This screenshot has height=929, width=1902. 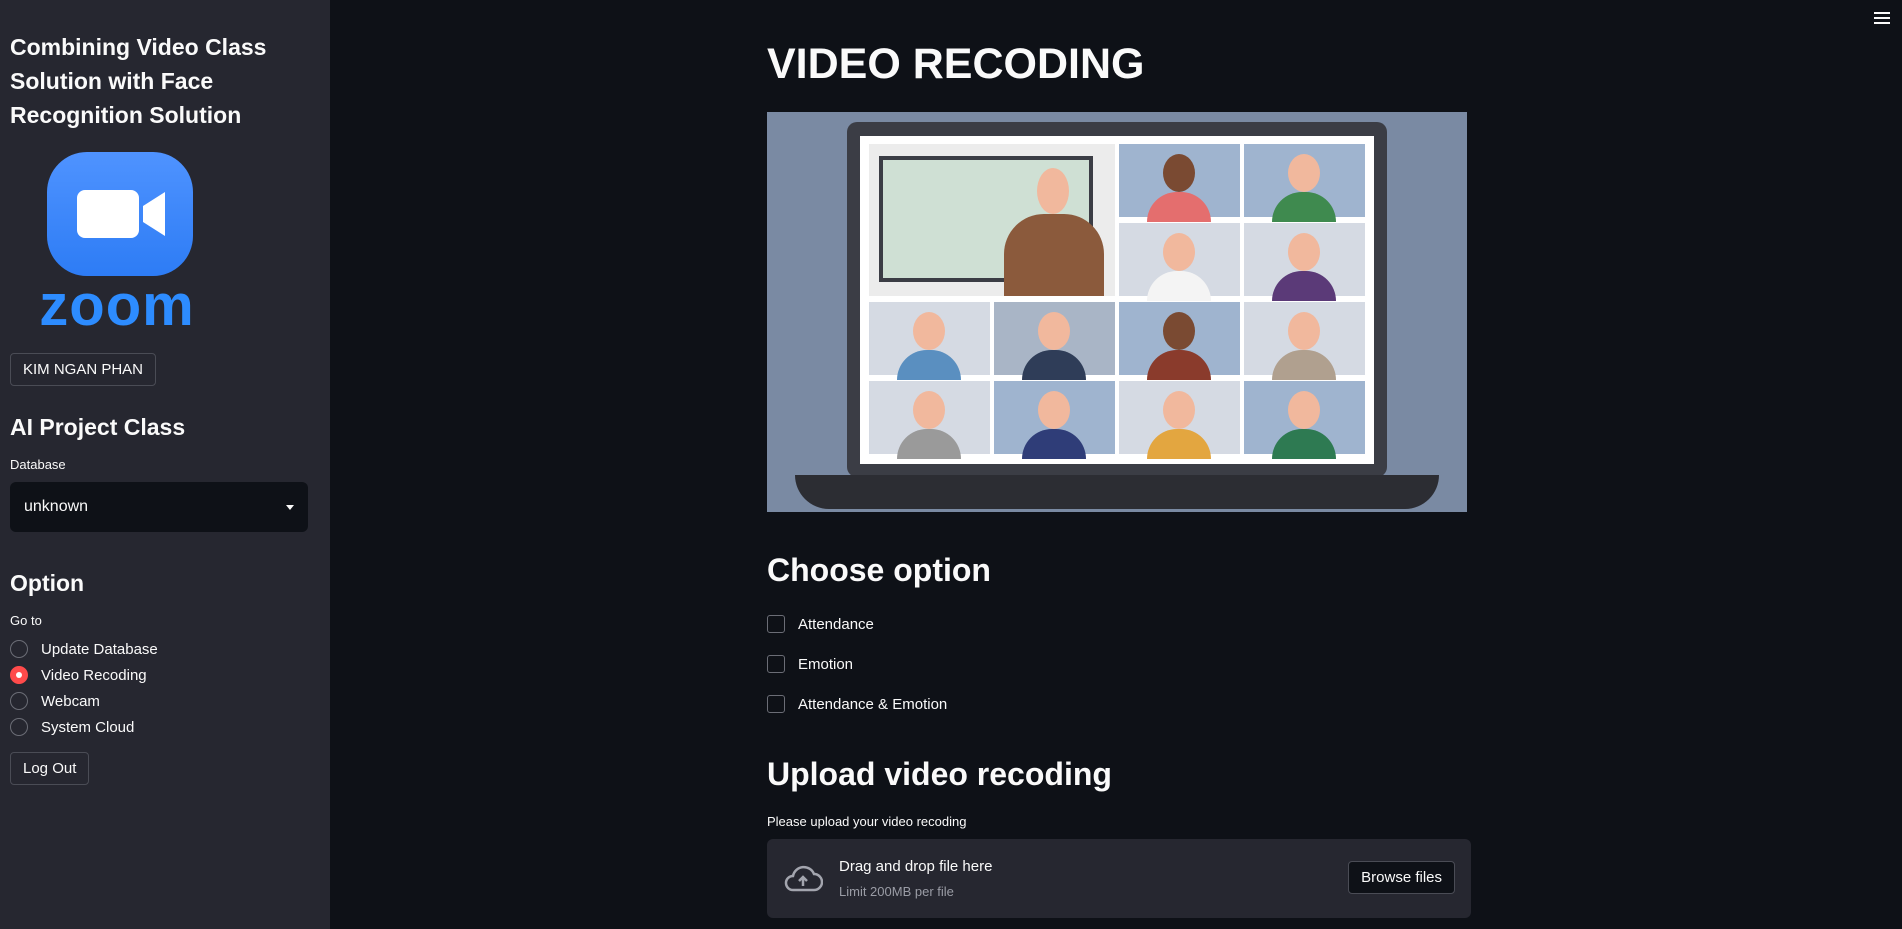 I want to click on choose-option-heading: Choose option, so click(x=879, y=570).